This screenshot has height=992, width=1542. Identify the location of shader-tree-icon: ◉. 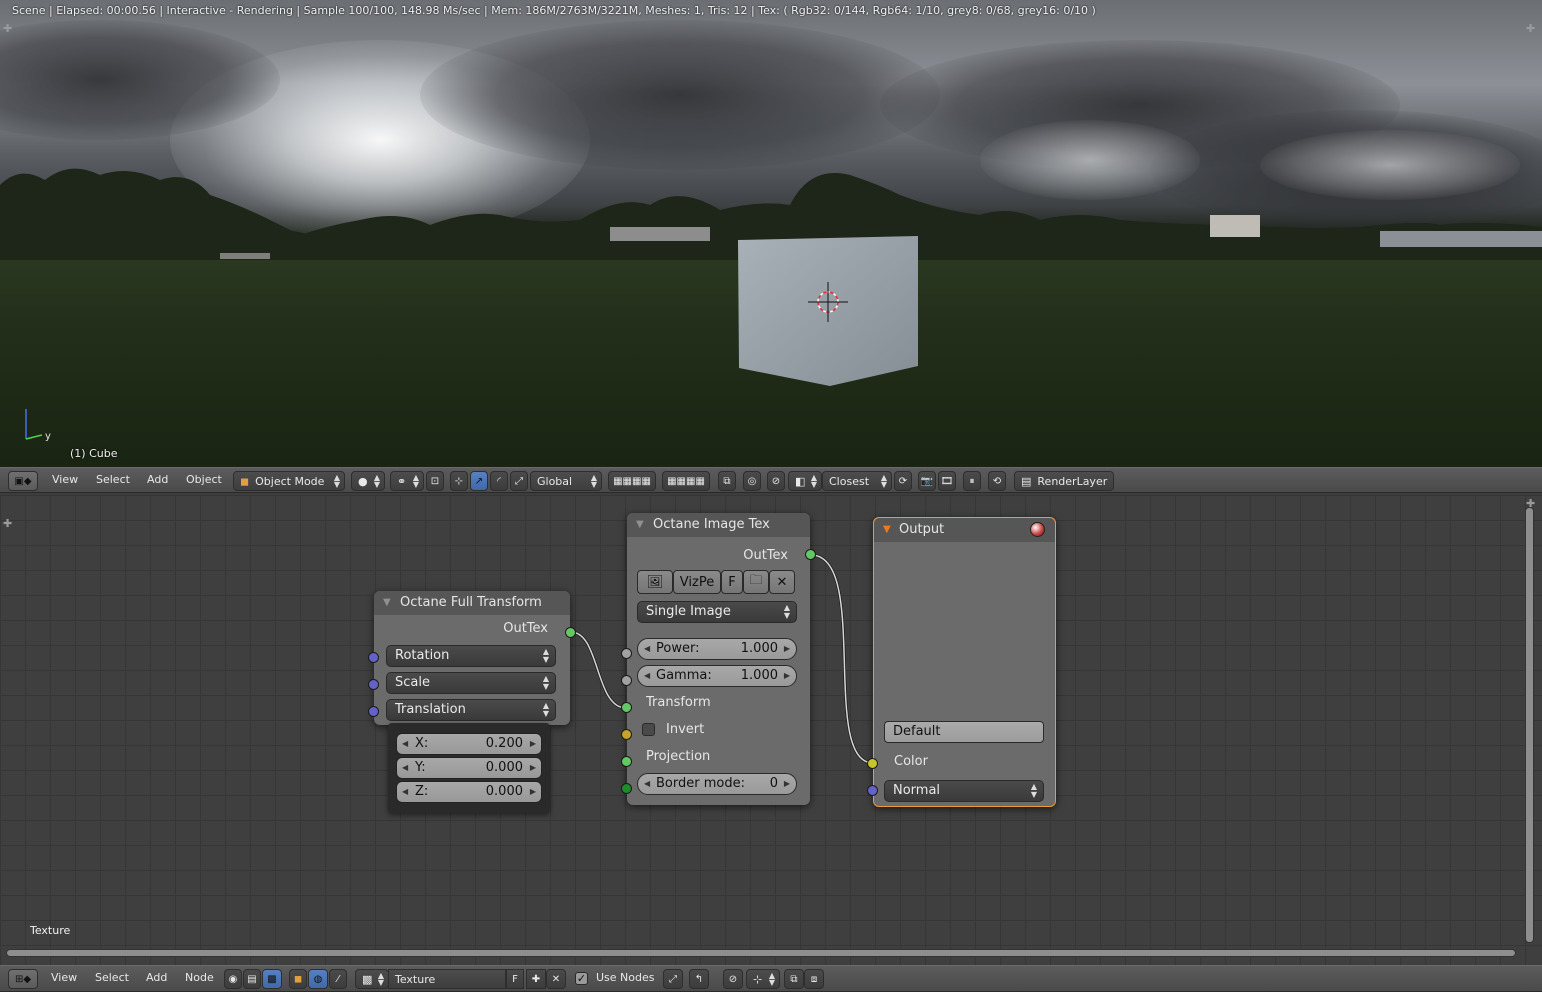
(233, 979).